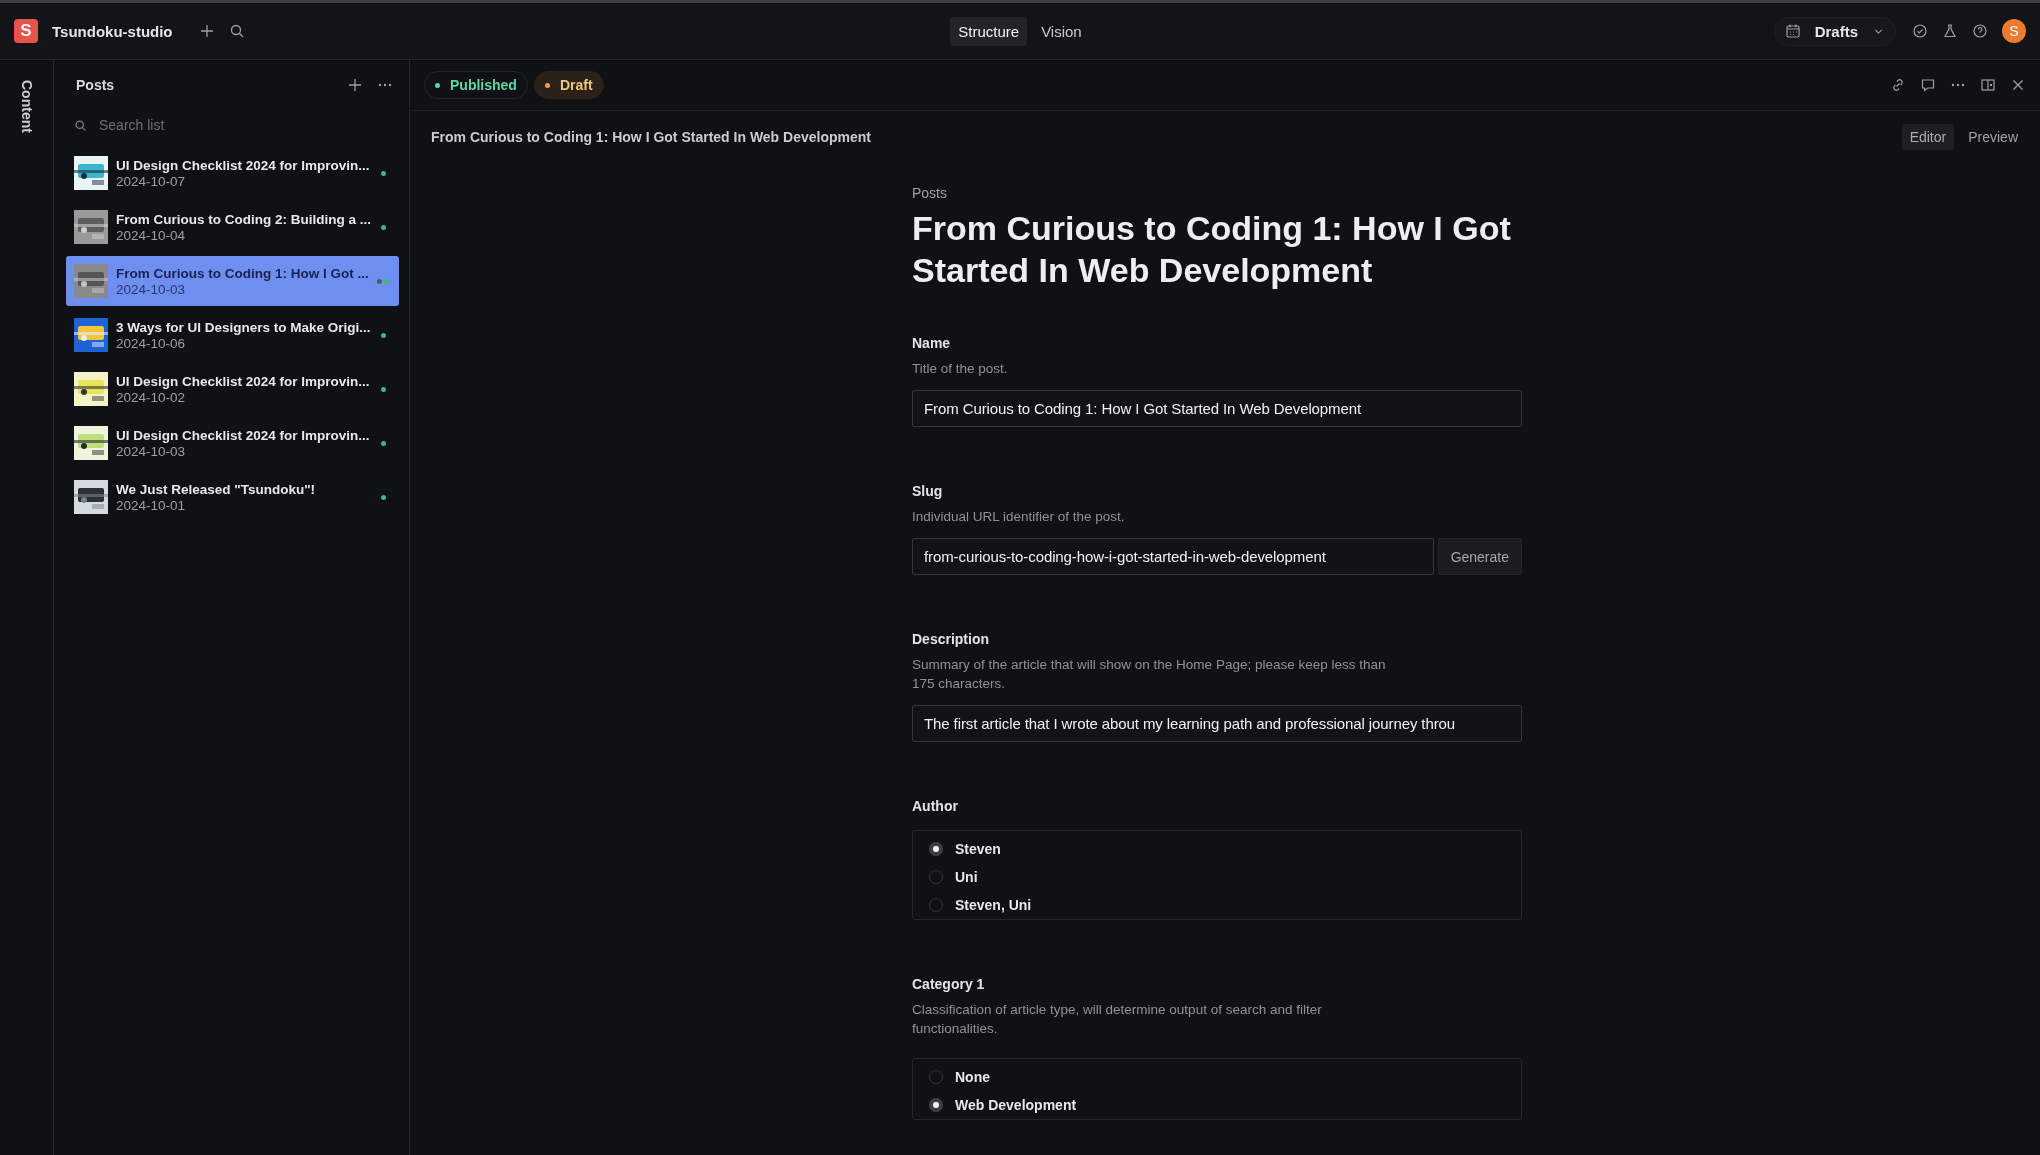 This screenshot has width=2040, height=1155. What do you see at coordinates (932, 343) in the screenshot?
I see `field-label: Name` at bounding box center [932, 343].